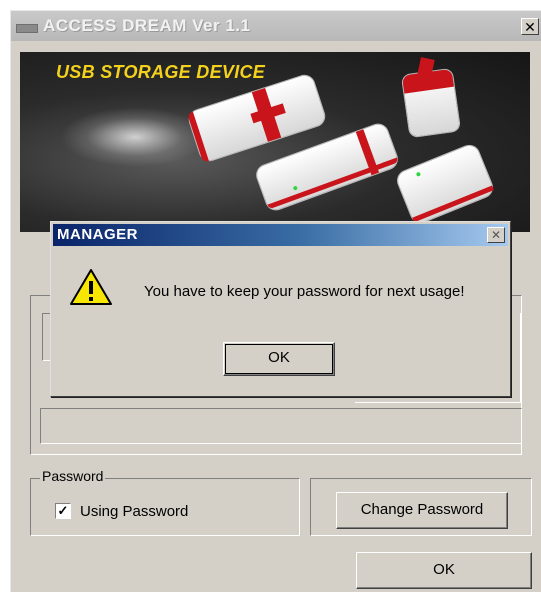  Describe the element at coordinates (161, 72) in the screenshot. I see `banner-title: USB STORAGE DEVICE` at that location.